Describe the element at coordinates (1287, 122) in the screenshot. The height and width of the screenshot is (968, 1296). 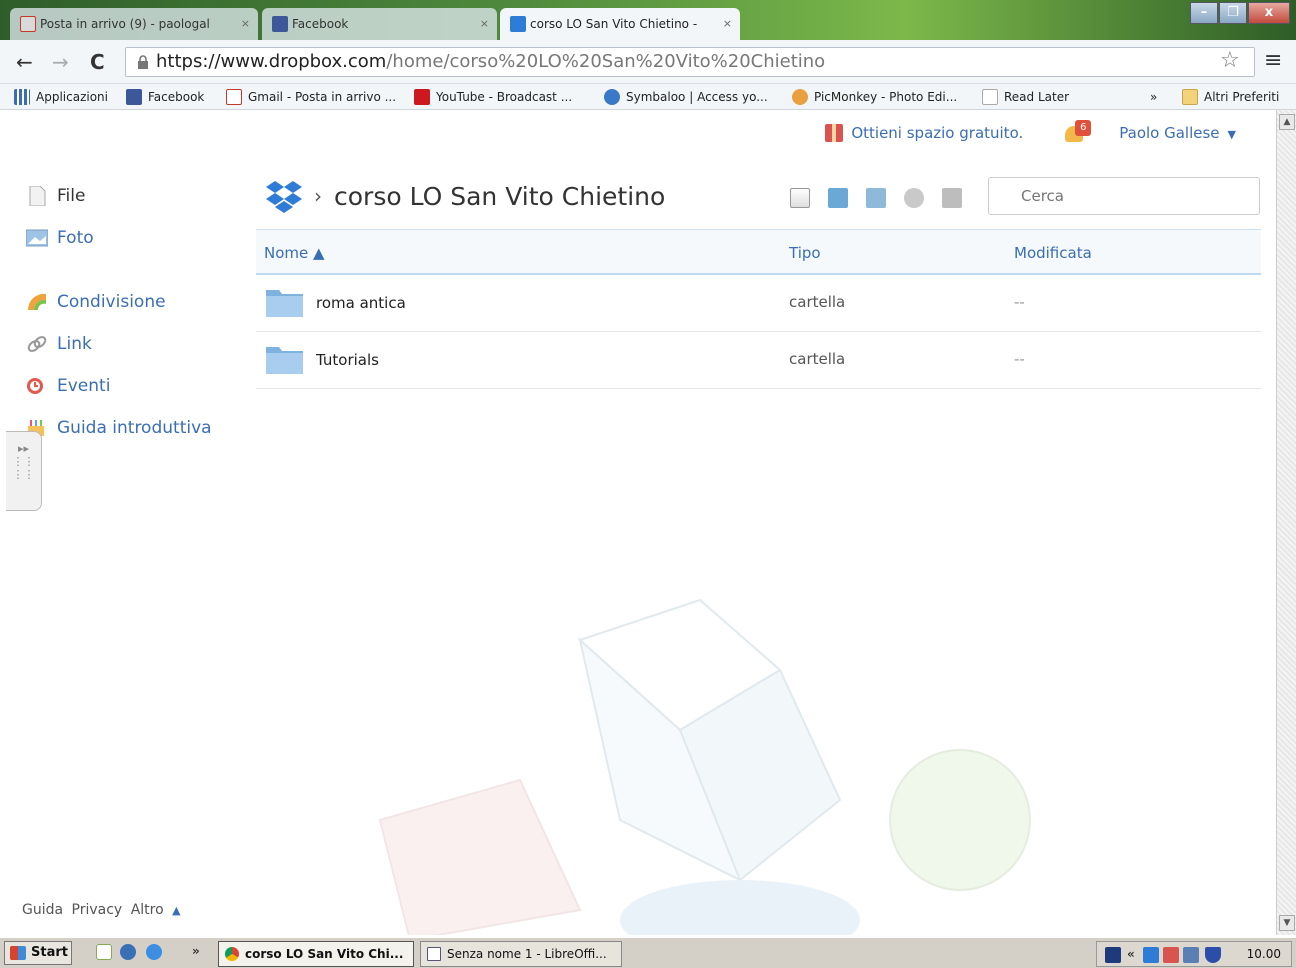
I see `scroll-up-arrow-icon: ▲` at that location.